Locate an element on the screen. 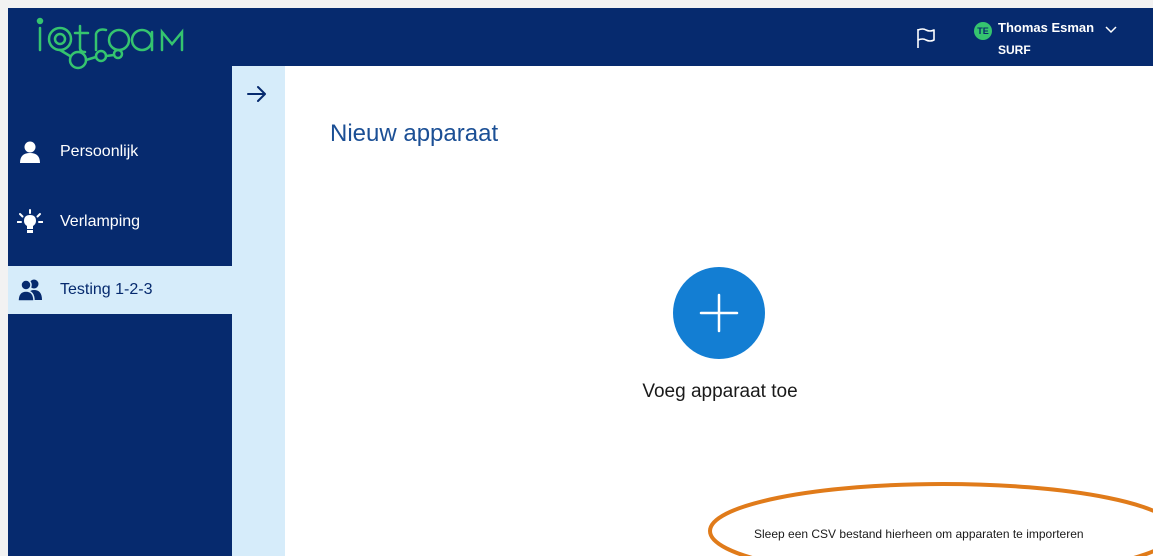  page-title: Nieuw apparaat is located at coordinates (414, 133).